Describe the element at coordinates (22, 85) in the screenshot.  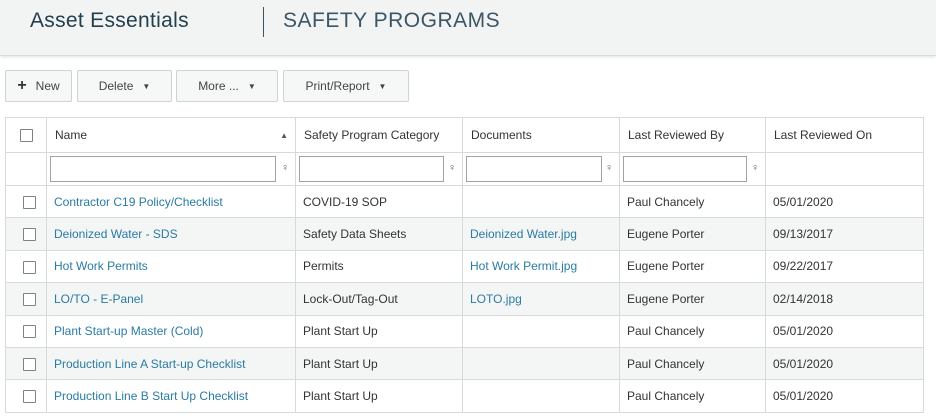
I see `plus-icon: +` at that location.